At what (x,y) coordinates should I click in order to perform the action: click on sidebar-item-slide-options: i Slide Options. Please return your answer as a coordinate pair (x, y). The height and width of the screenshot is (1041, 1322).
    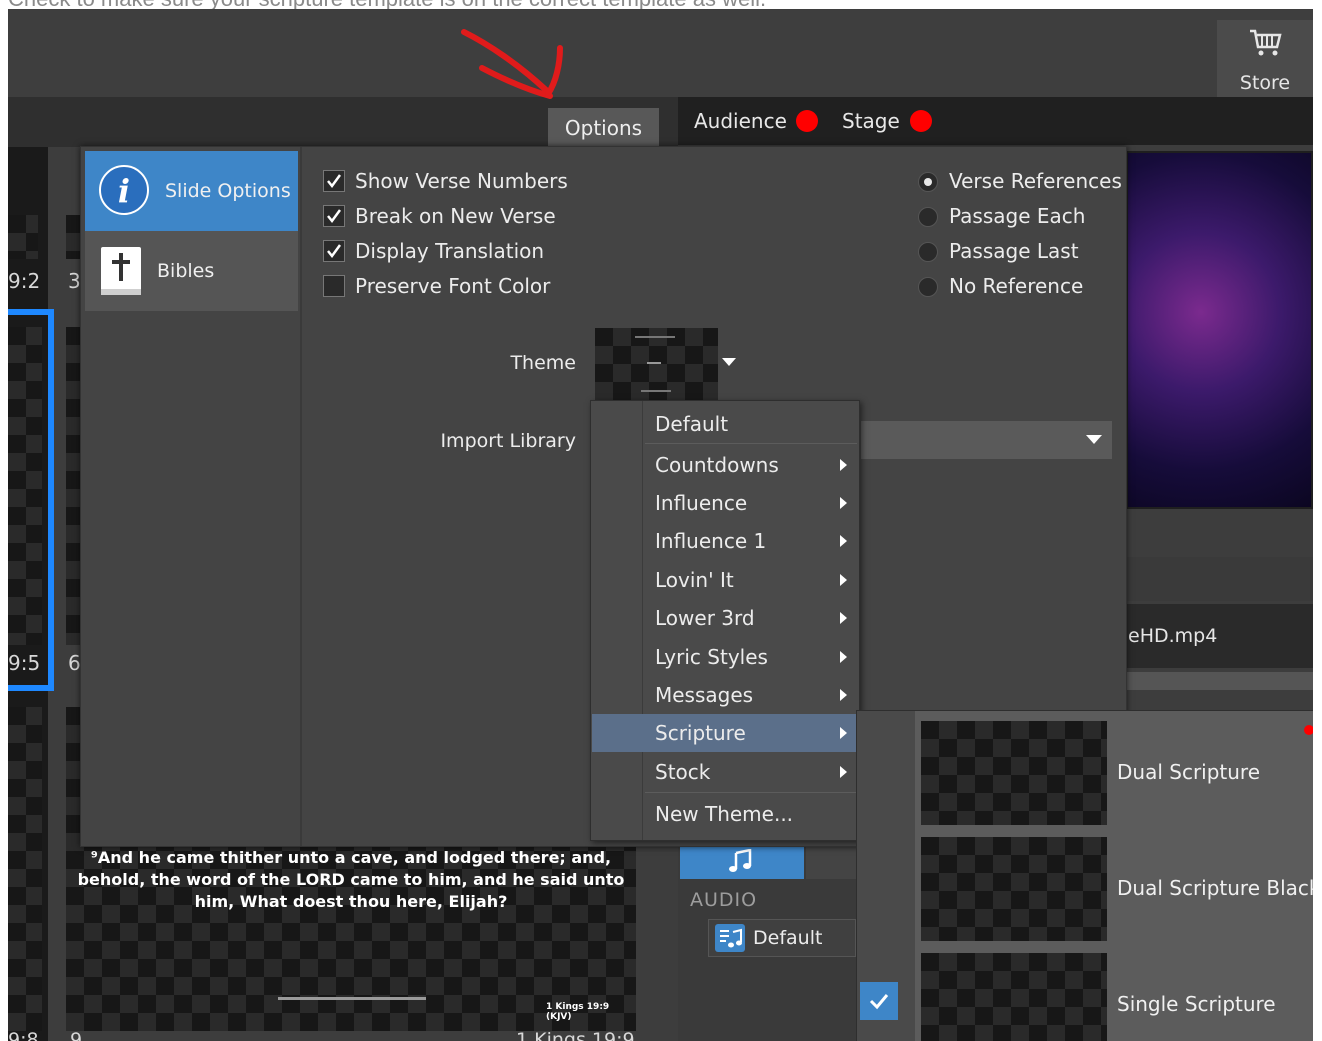
    Looking at the image, I should click on (191, 191).